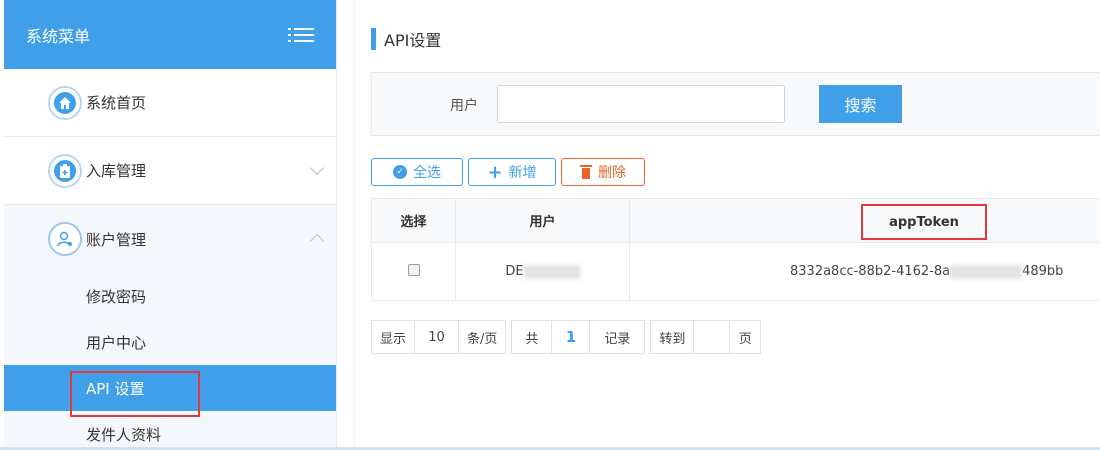  I want to click on delete-button: 删除, so click(603, 172).